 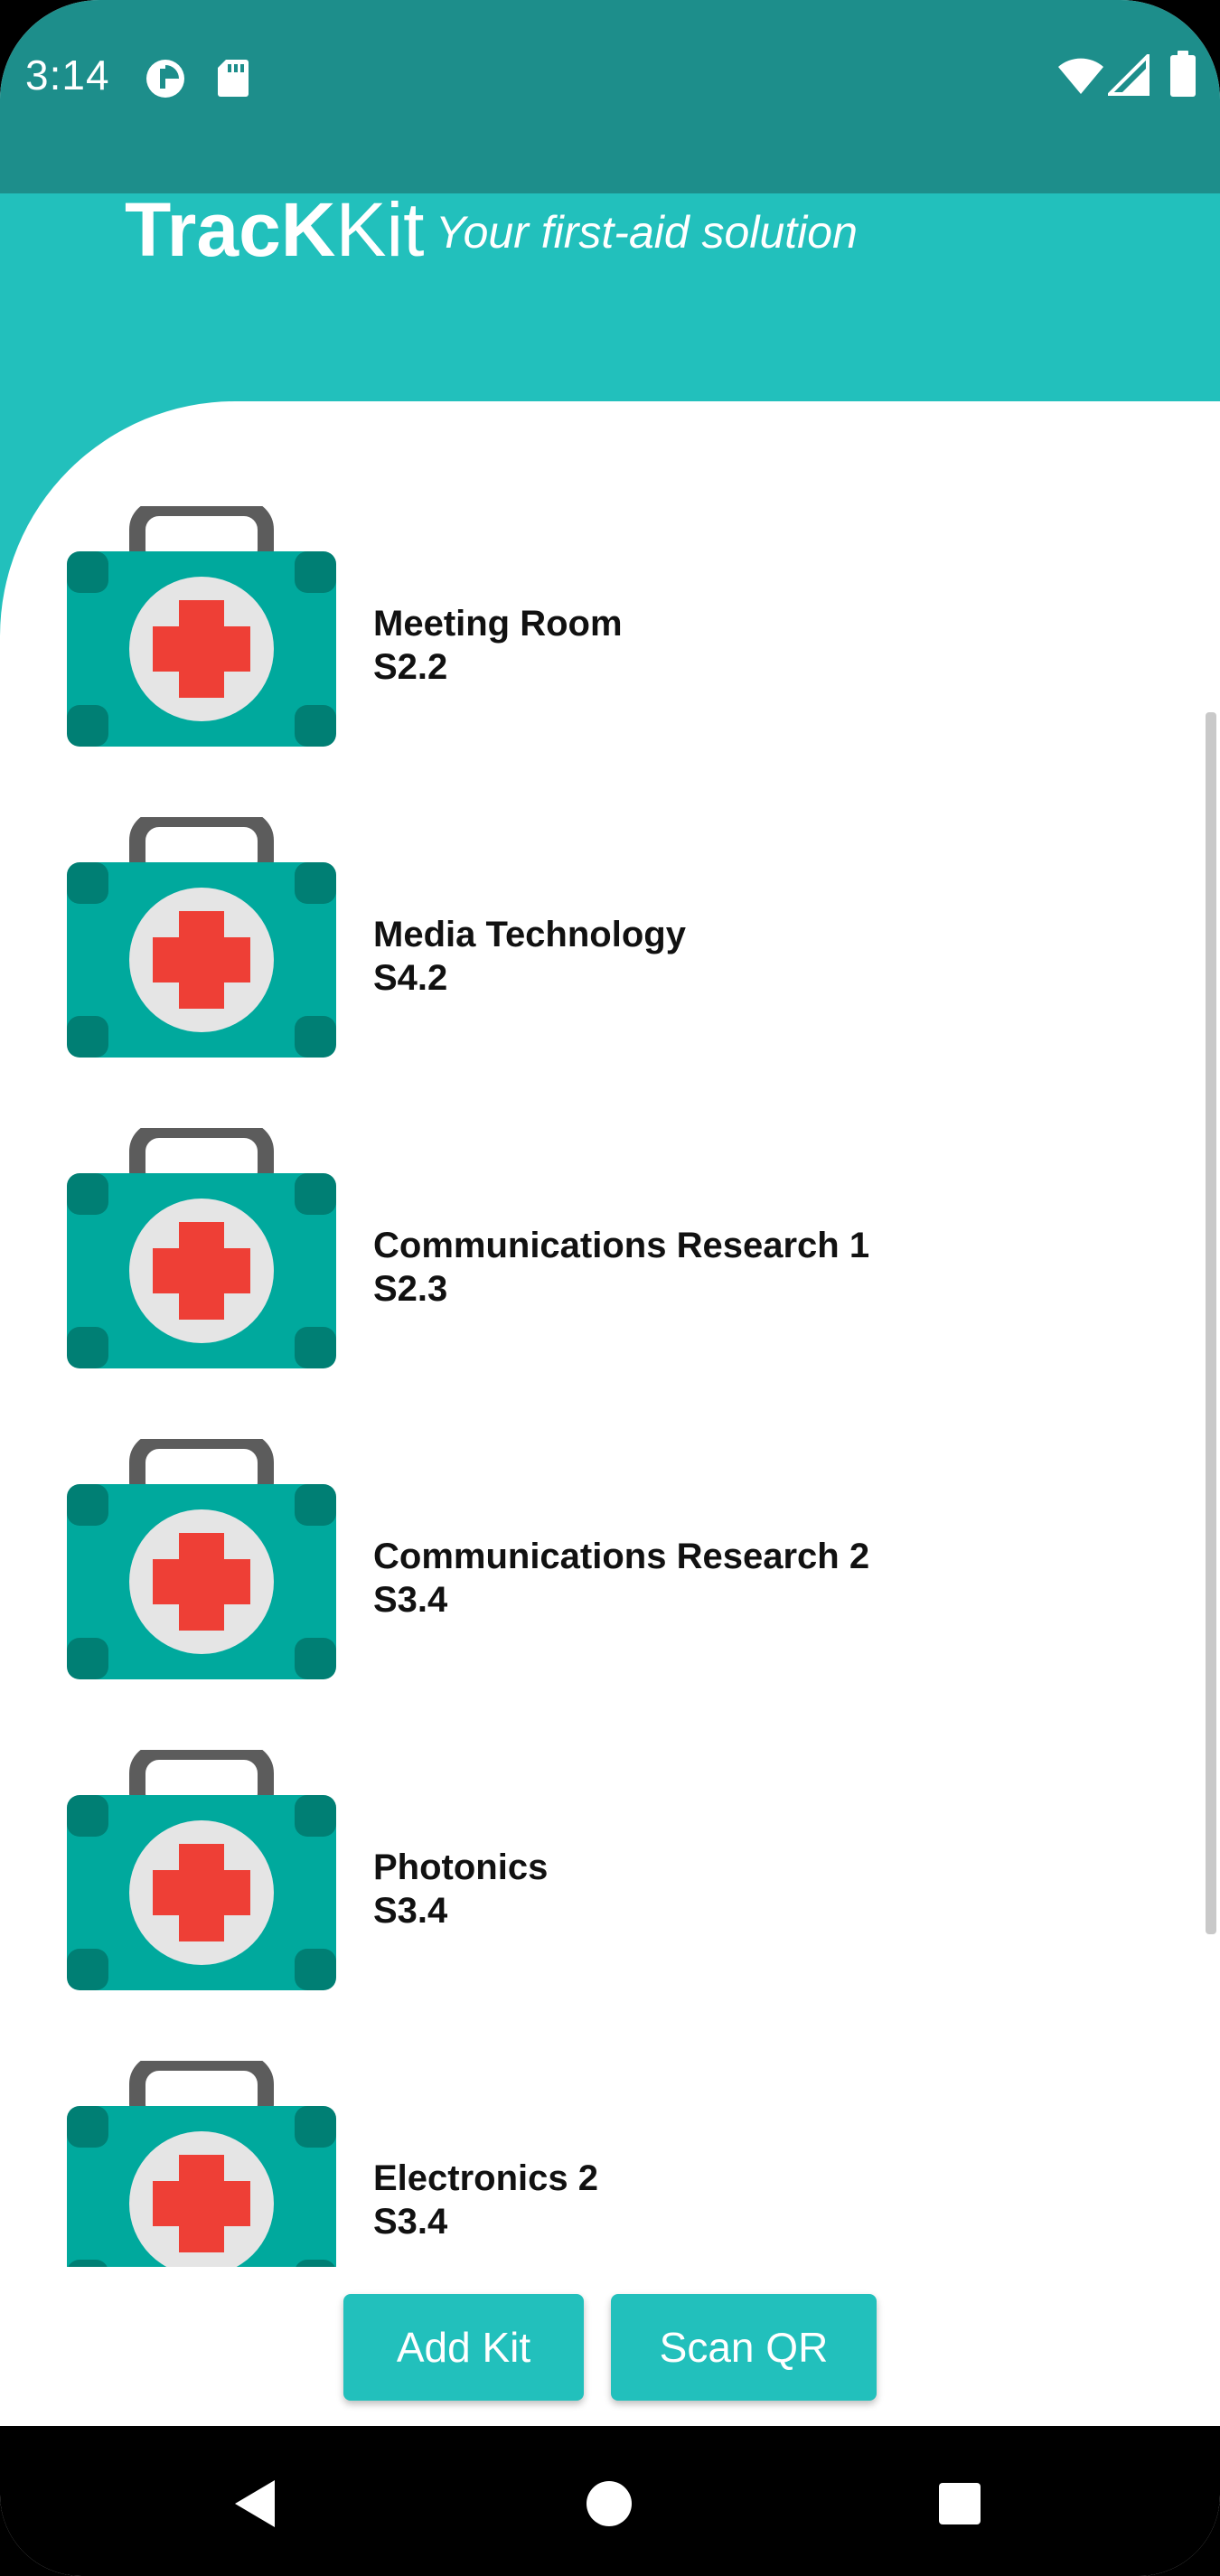 What do you see at coordinates (1183, 74) in the screenshot?
I see `battery-icon` at bounding box center [1183, 74].